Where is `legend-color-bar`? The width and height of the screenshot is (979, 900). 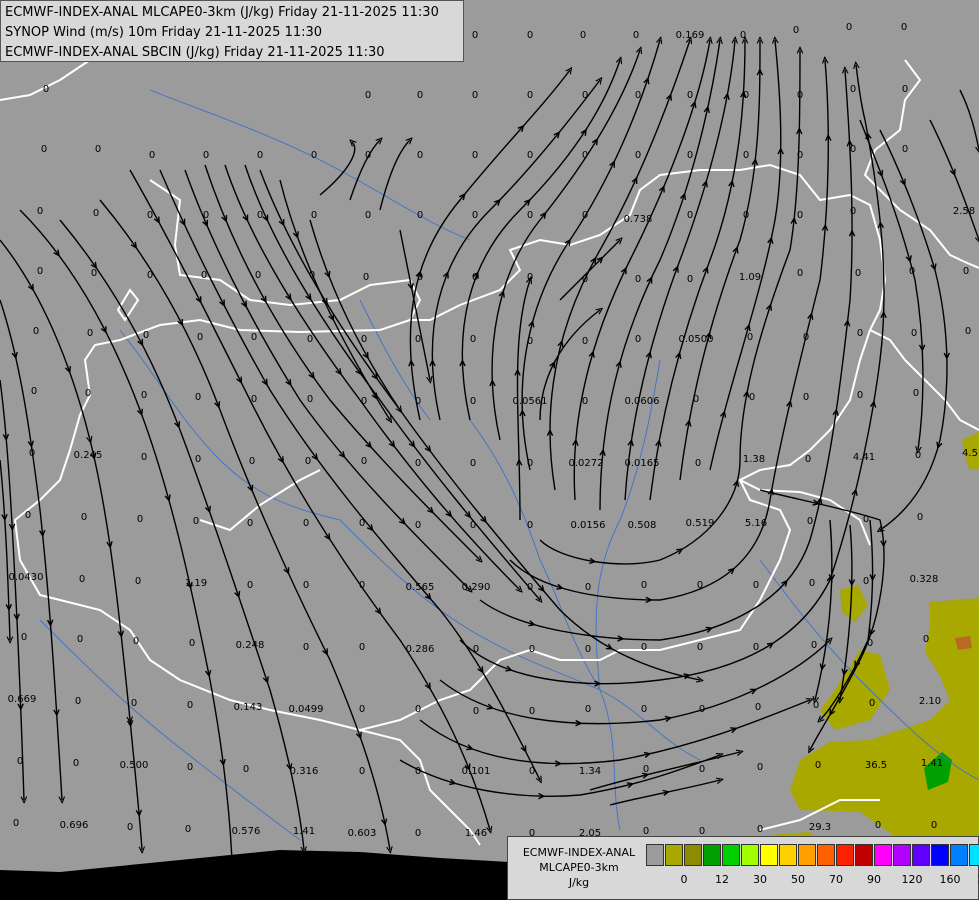 legend-color-bar is located at coordinates (812, 855).